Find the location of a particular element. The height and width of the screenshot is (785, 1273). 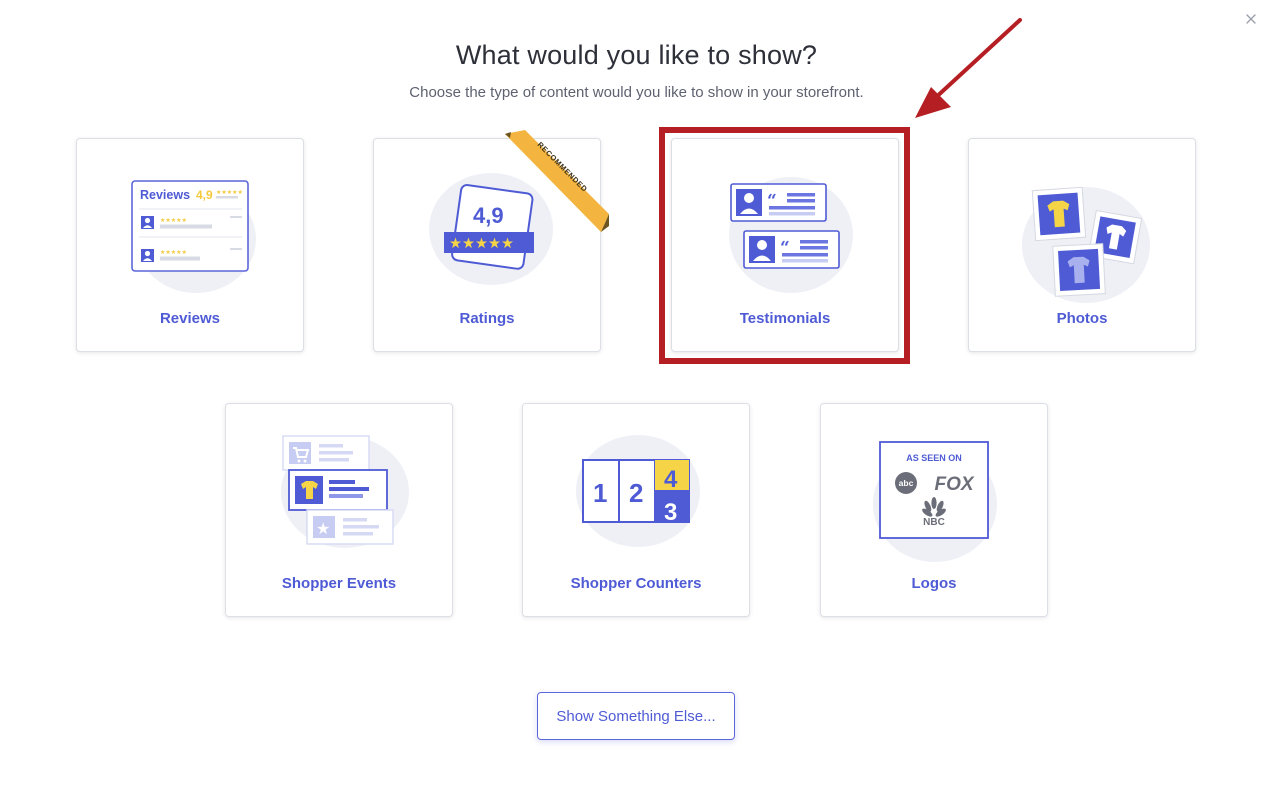

card-shopper-events: ★ Shopper Events is located at coordinates (339, 510).